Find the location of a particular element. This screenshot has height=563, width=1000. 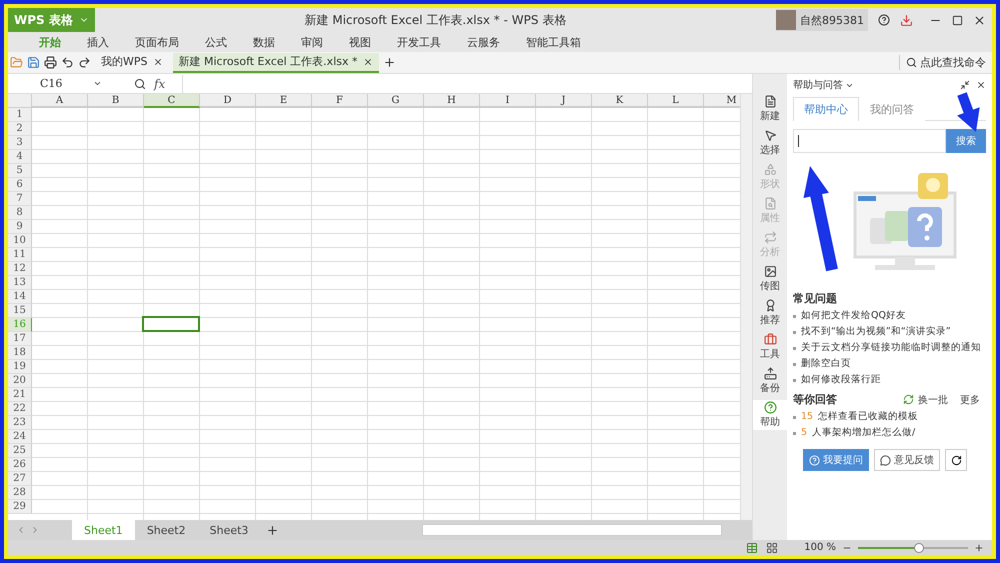

row-header: 18 is located at coordinates (20, 353).